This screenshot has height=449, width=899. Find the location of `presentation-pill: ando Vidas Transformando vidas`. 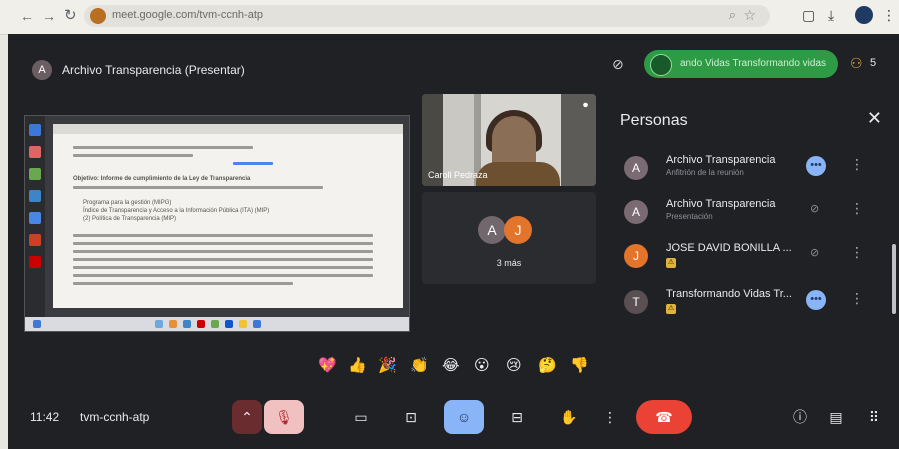

presentation-pill: ando Vidas Transformando vidas is located at coordinates (741, 64).